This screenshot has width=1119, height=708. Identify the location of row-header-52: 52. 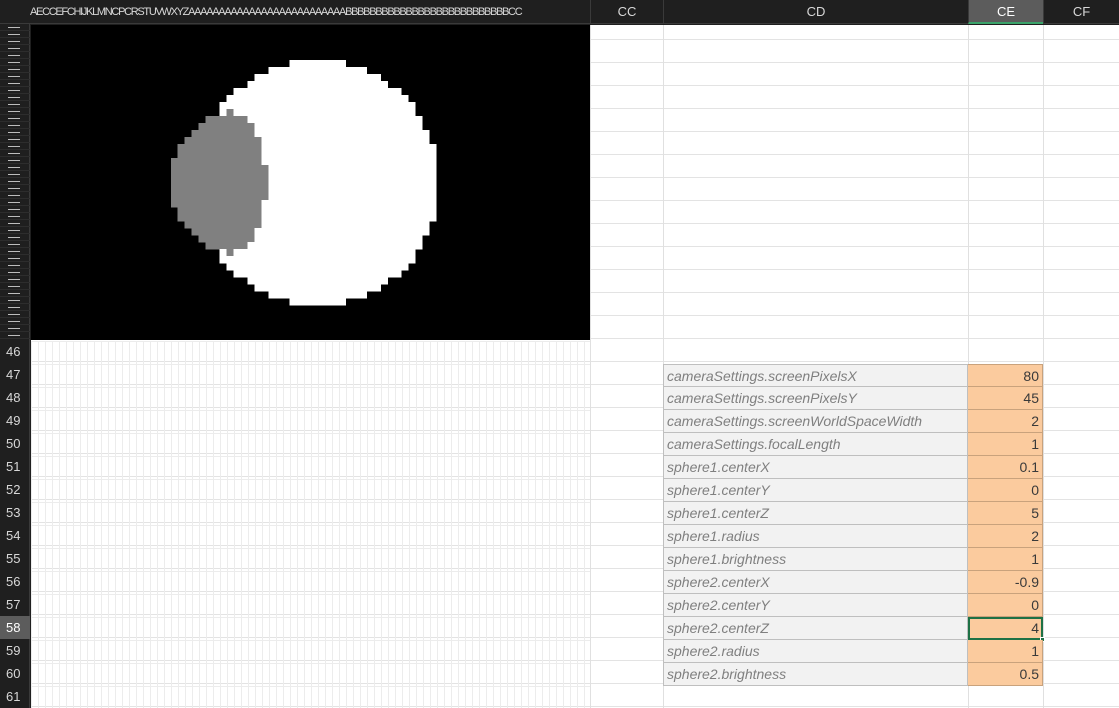
(15, 489).